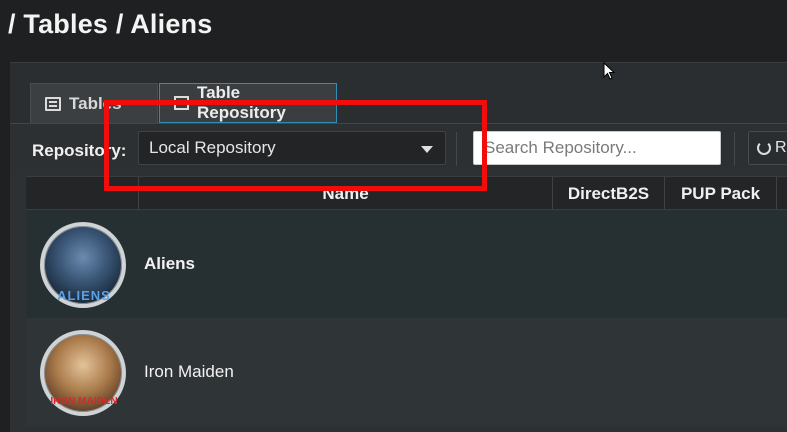 This screenshot has height=432, width=787. I want to click on tab-tables: Tables, so click(94, 103).